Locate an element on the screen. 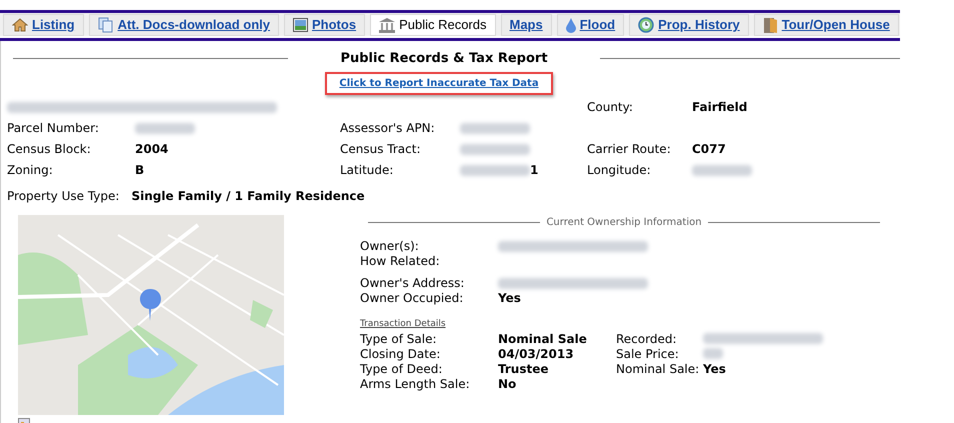 This screenshot has width=954, height=423. photo-icon is located at coordinates (300, 25).